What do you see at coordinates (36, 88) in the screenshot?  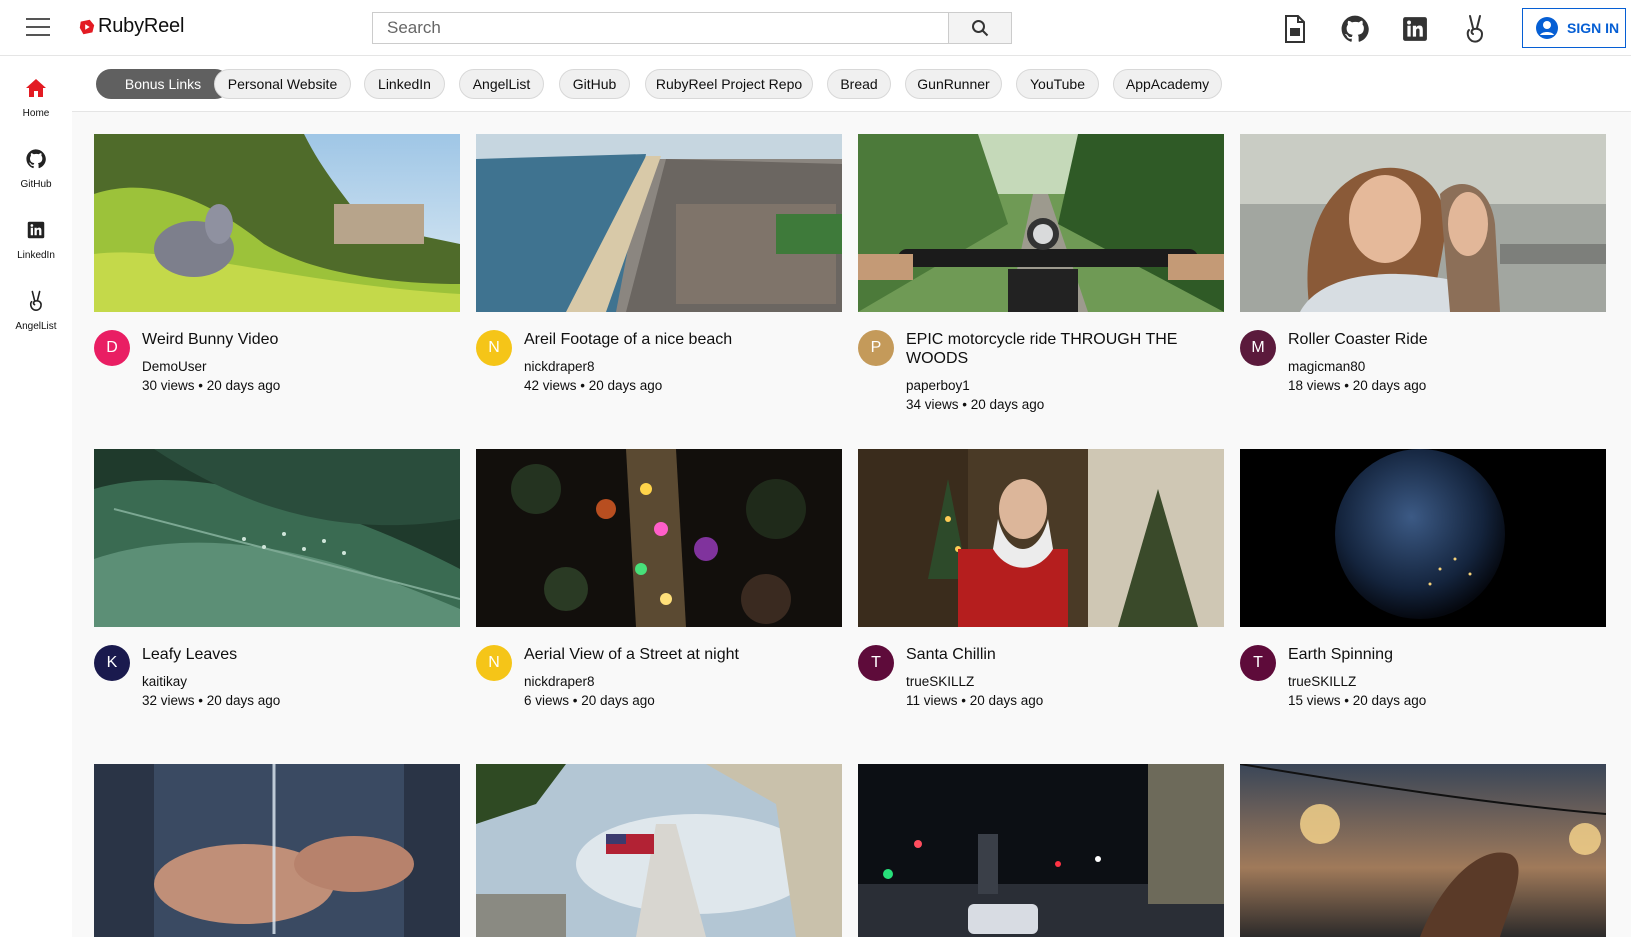 I see `home-icon` at bounding box center [36, 88].